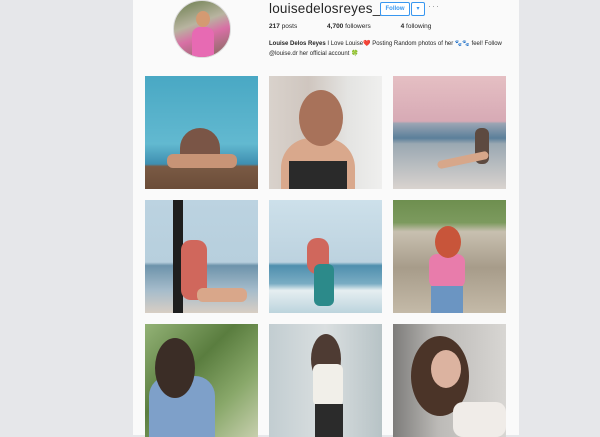 This screenshot has height=437, width=600. I want to click on following-label: following, so click(419, 26).